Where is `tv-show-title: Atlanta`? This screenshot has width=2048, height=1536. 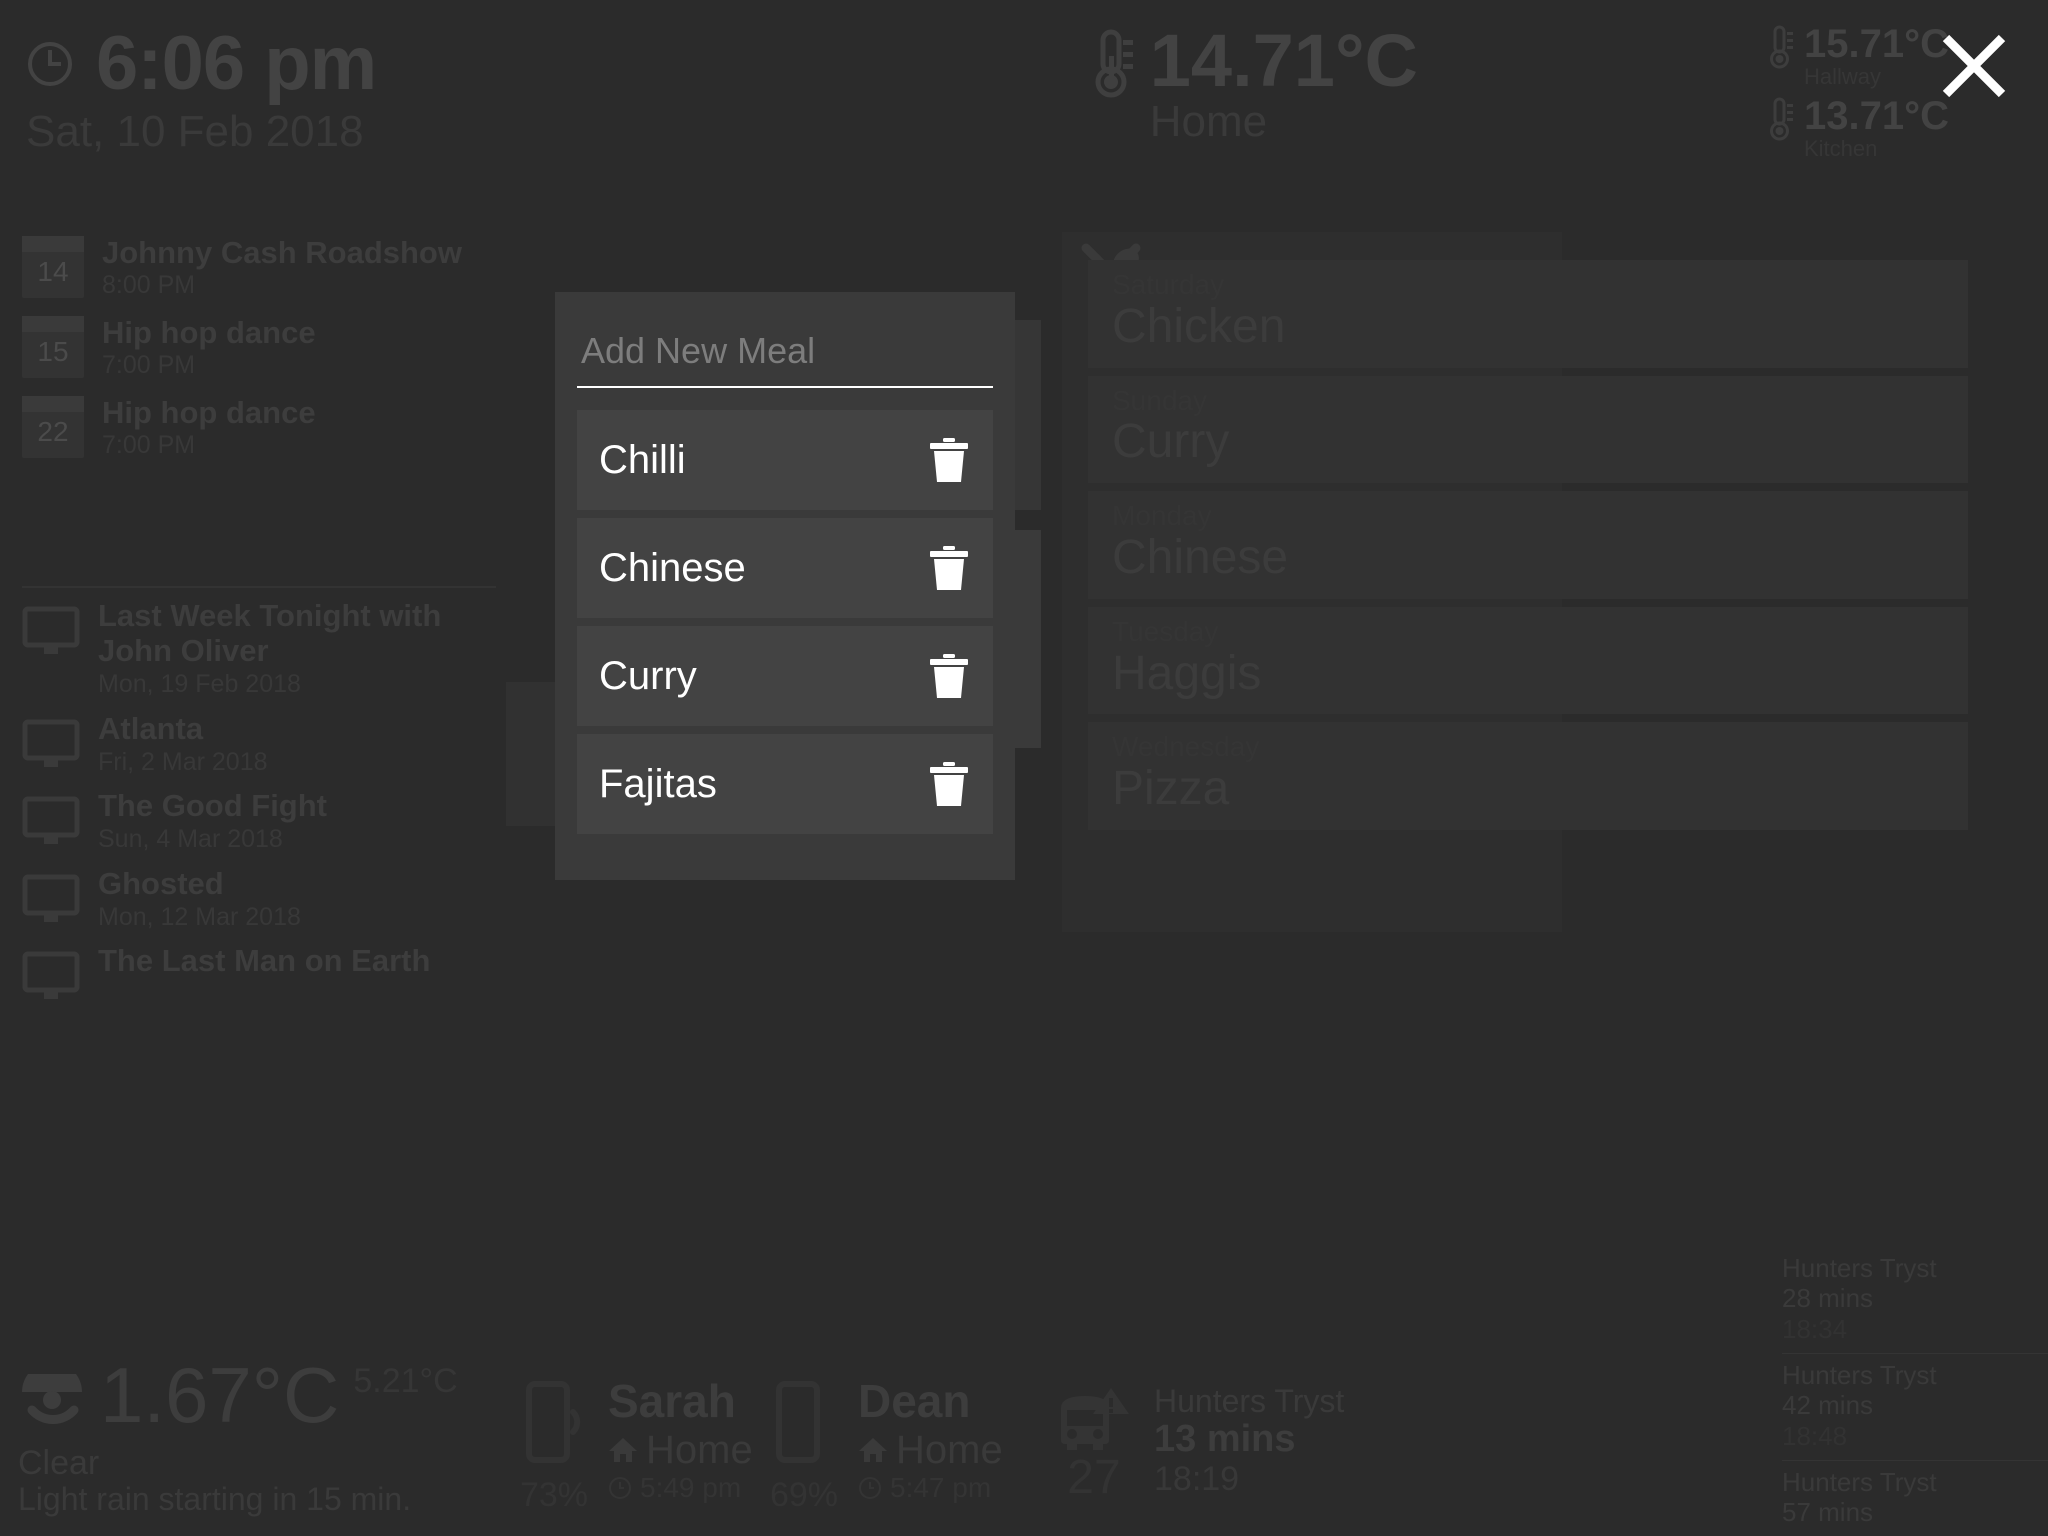 tv-show-title: Atlanta is located at coordinates (151, 728).